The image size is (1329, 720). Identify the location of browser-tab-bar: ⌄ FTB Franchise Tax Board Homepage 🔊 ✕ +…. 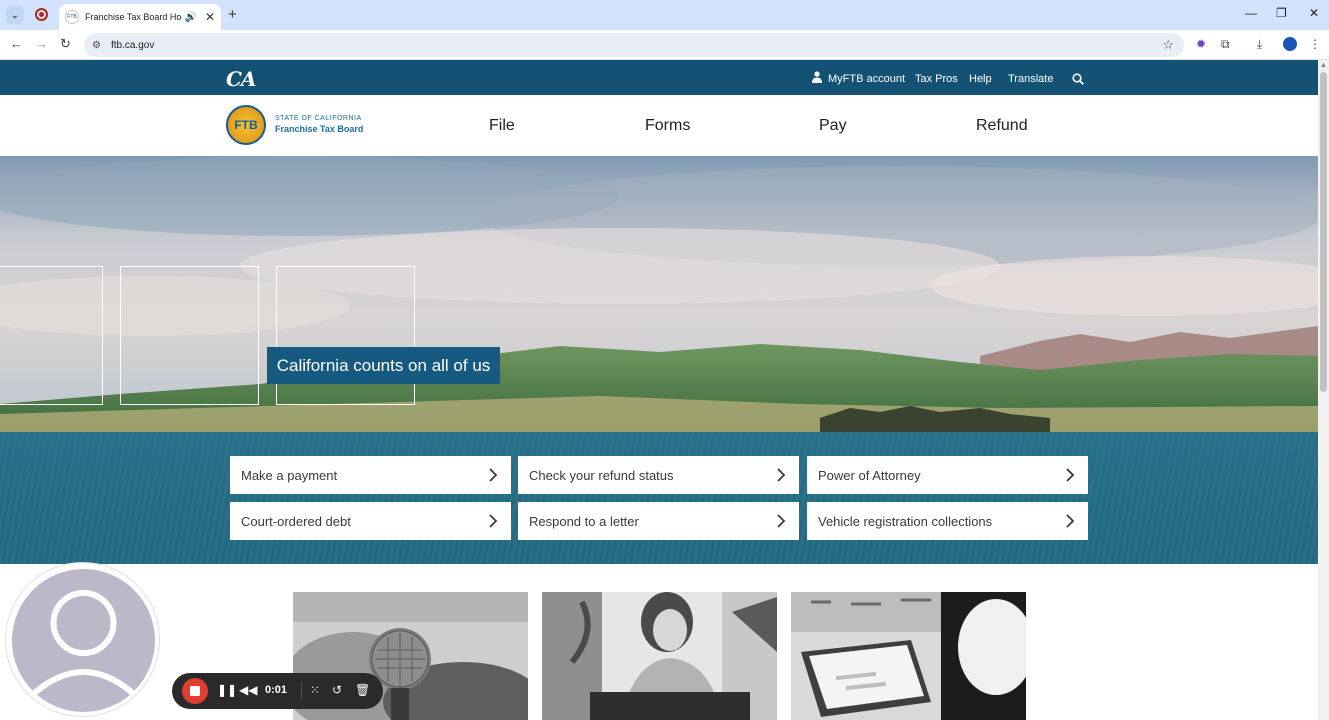
(664, 15).